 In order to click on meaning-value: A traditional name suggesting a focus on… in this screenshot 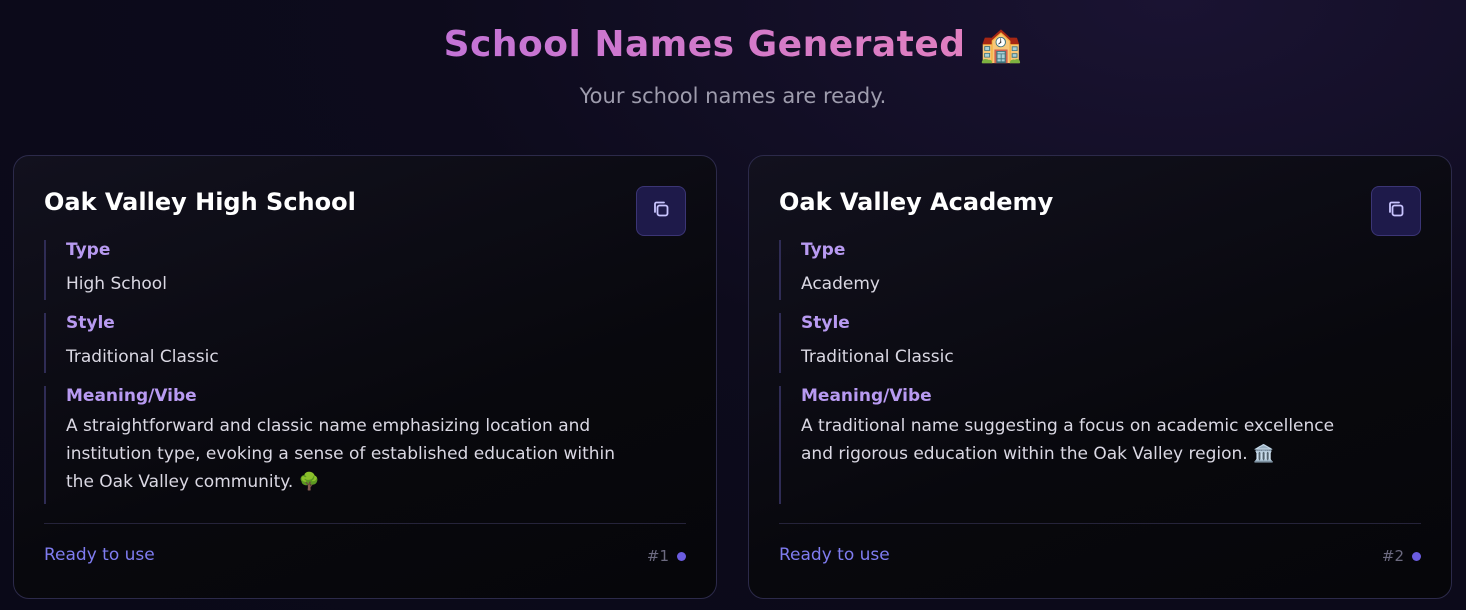, I will do `click(1068, 440)`.